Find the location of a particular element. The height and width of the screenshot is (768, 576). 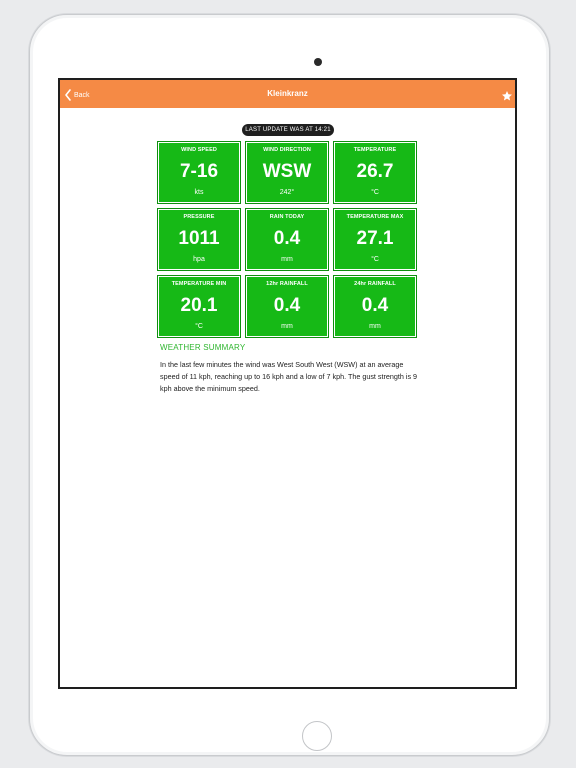

page-title: Kleinkranz is located at coordinates (287, 93).